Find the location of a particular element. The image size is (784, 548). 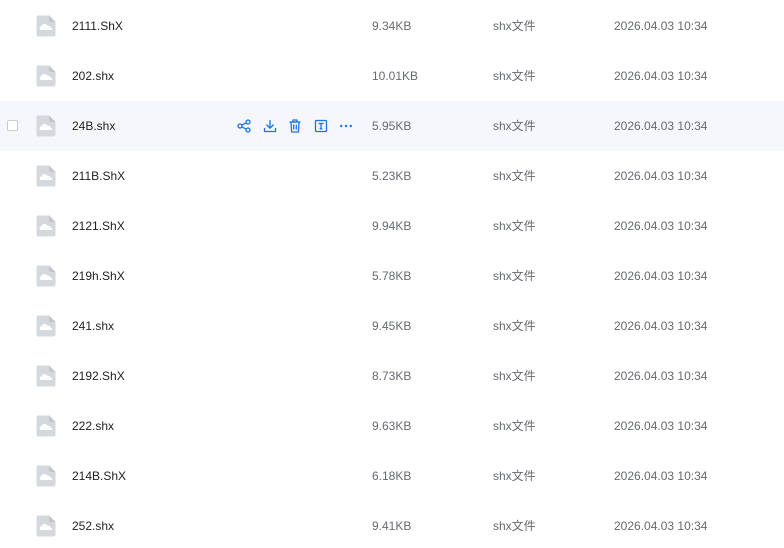

file-size: 5.95KB is located at coordinates (392, 126).